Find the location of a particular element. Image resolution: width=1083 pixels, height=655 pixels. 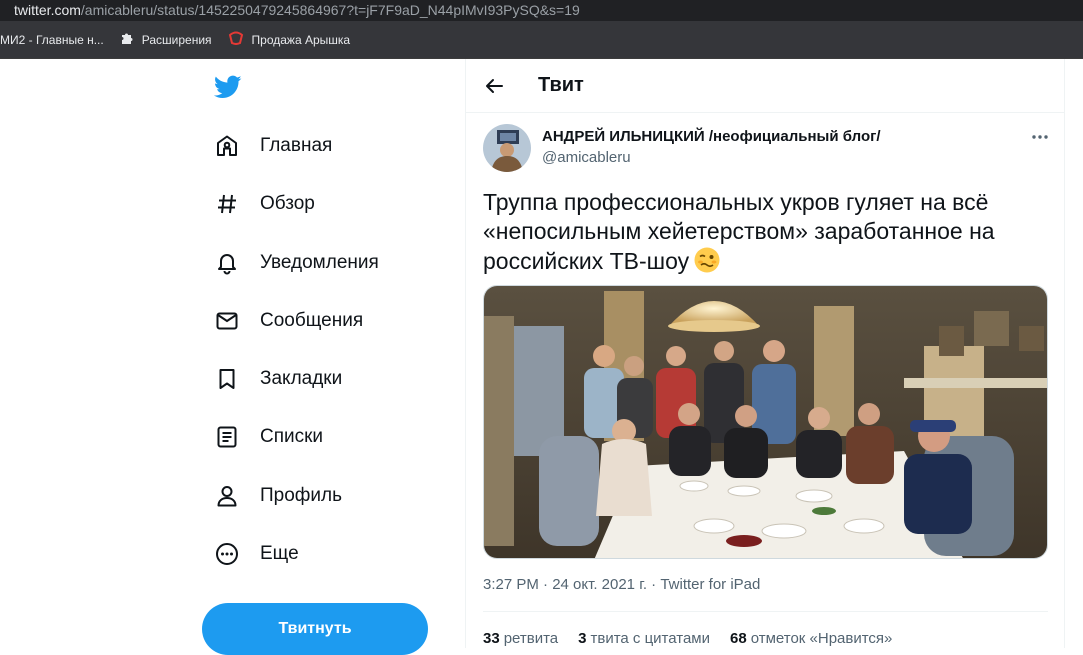

more-options-icon is located at coordinates (1040, 137).